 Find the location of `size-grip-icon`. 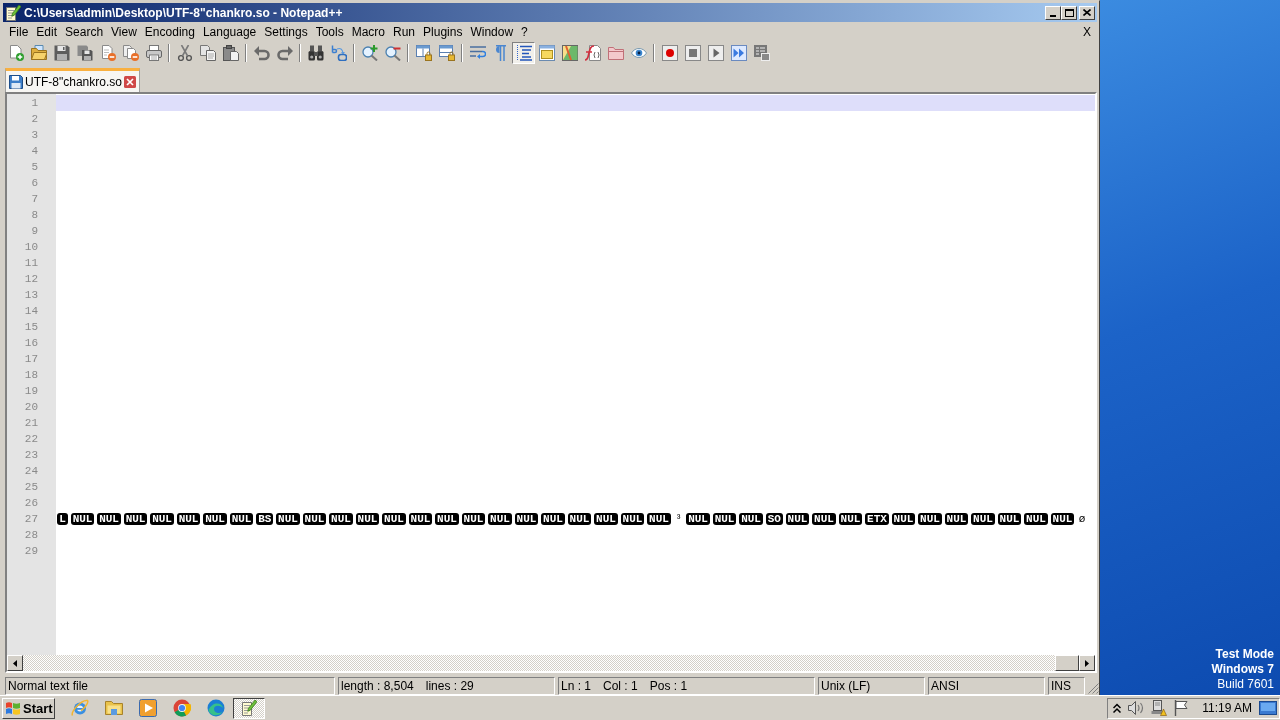

size-grip-icon is located at coordinates (1093, 688).